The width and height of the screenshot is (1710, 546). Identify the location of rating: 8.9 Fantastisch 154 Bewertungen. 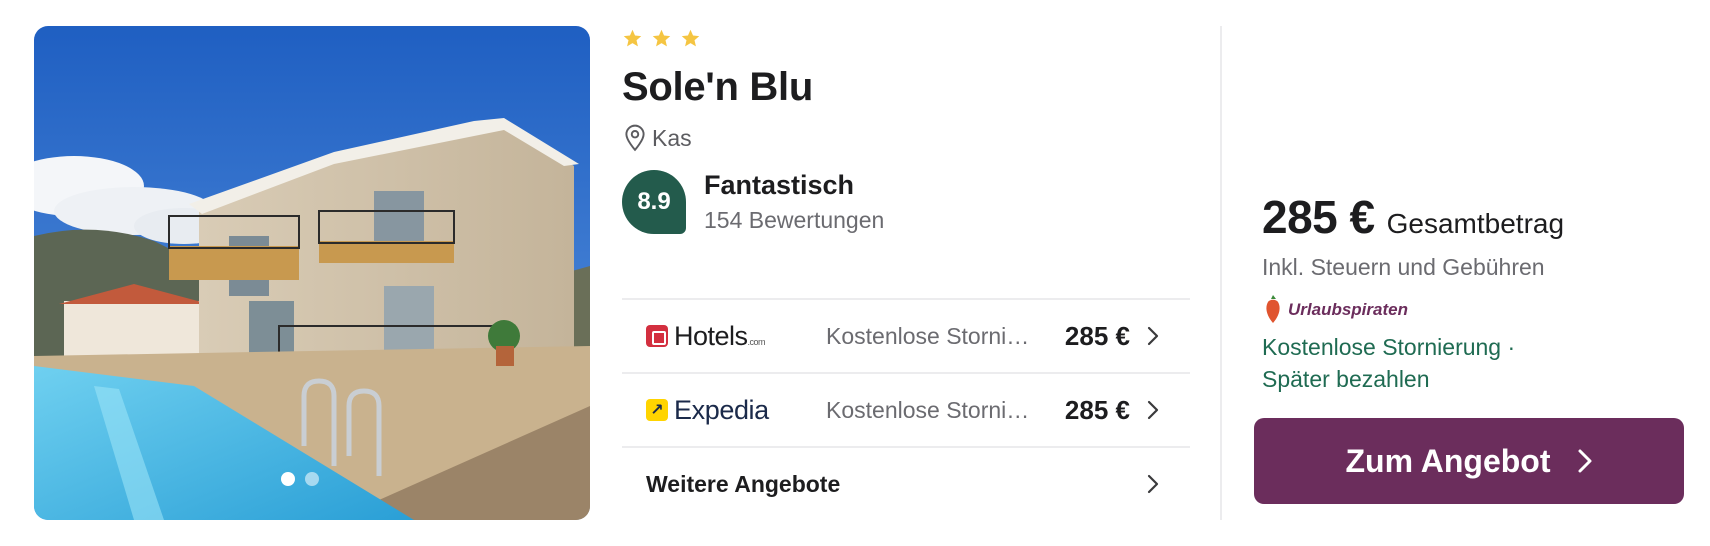
(906, 202).